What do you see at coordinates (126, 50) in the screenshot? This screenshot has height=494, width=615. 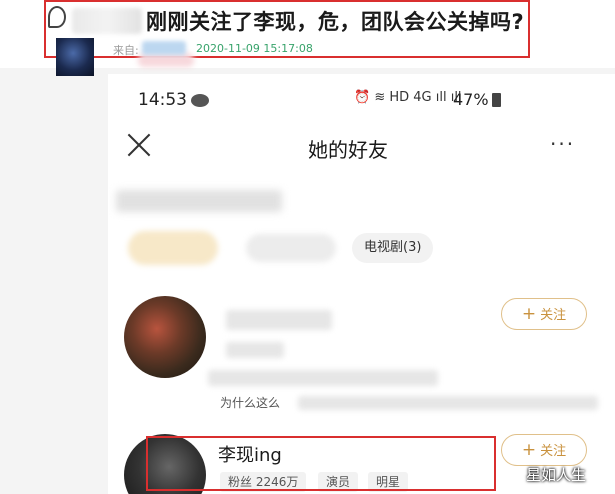 I see `source-label: 来自:` at bounding box center [126, 50].